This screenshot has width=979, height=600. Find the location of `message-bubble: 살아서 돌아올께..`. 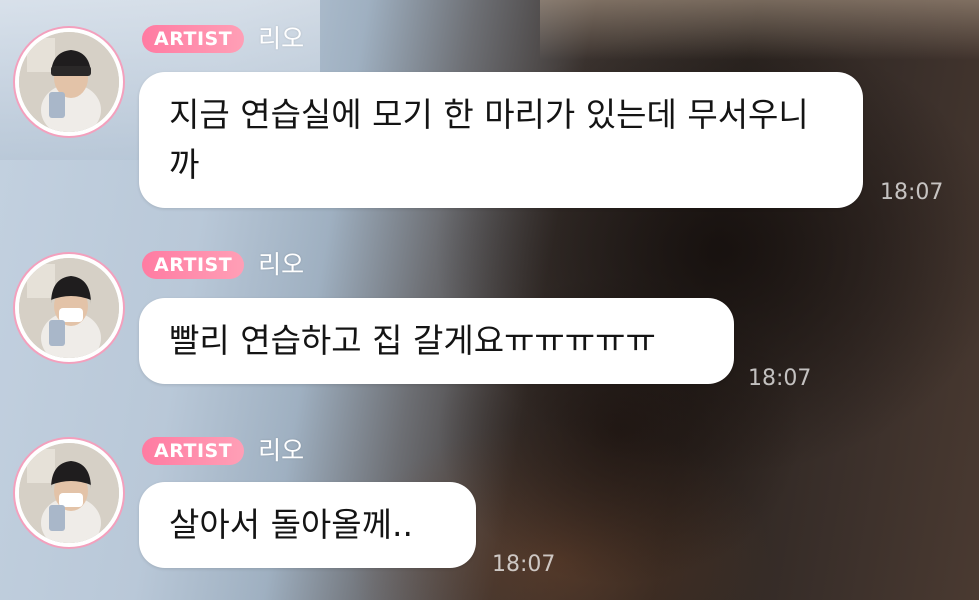

message-bubble: 살아서 돌아올께.. is located at coordinates (307, 525).